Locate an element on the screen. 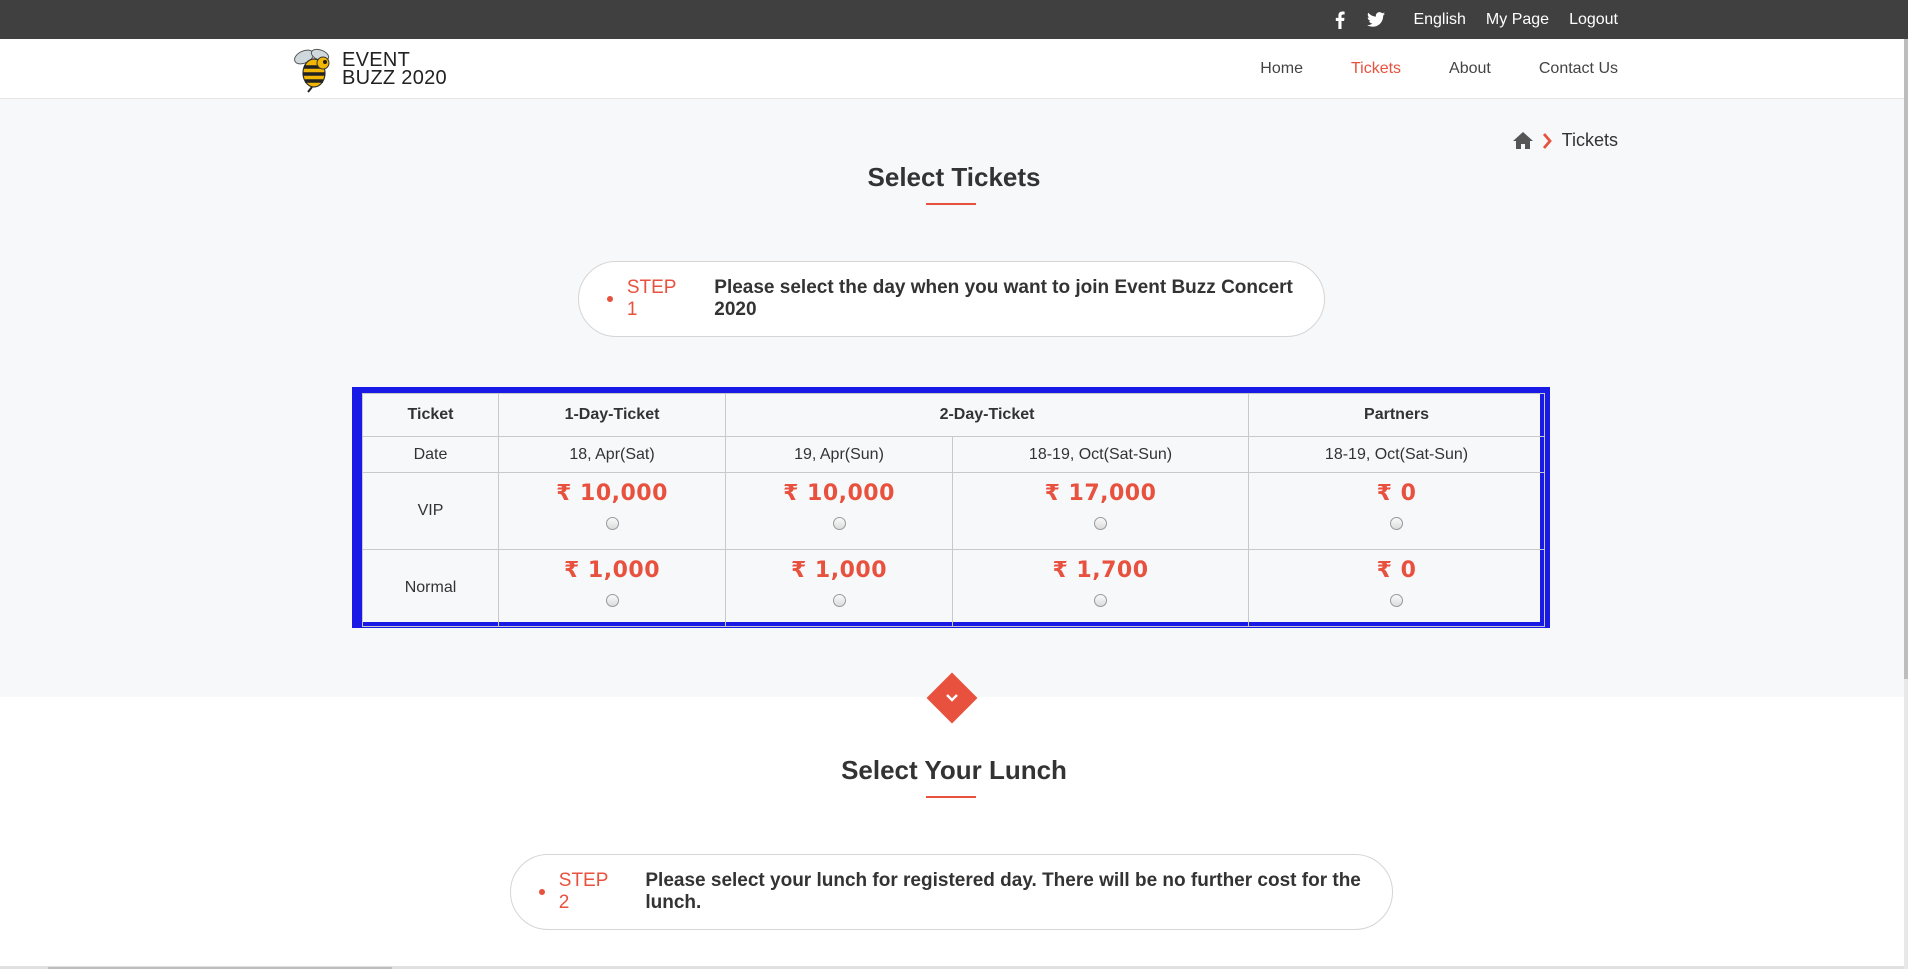  breadcrumb: Tickets is located at coordinates (1565, 140).